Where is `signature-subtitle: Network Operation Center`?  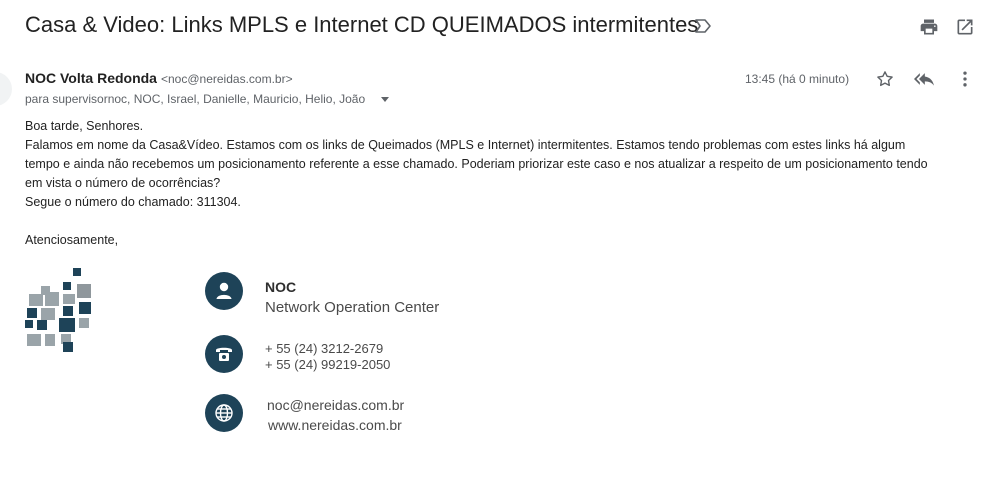
signature-subtitle: Network Operation Center is located at coordinates (352, 307).